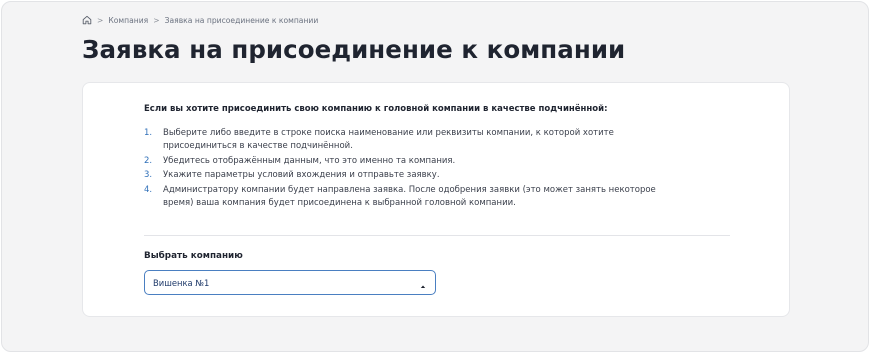 This screenshot has width=870, height=353. Describe the element at coordinates (181, 282) in the screenshot. I see `company-select-value: Вишенка №1` at that location.